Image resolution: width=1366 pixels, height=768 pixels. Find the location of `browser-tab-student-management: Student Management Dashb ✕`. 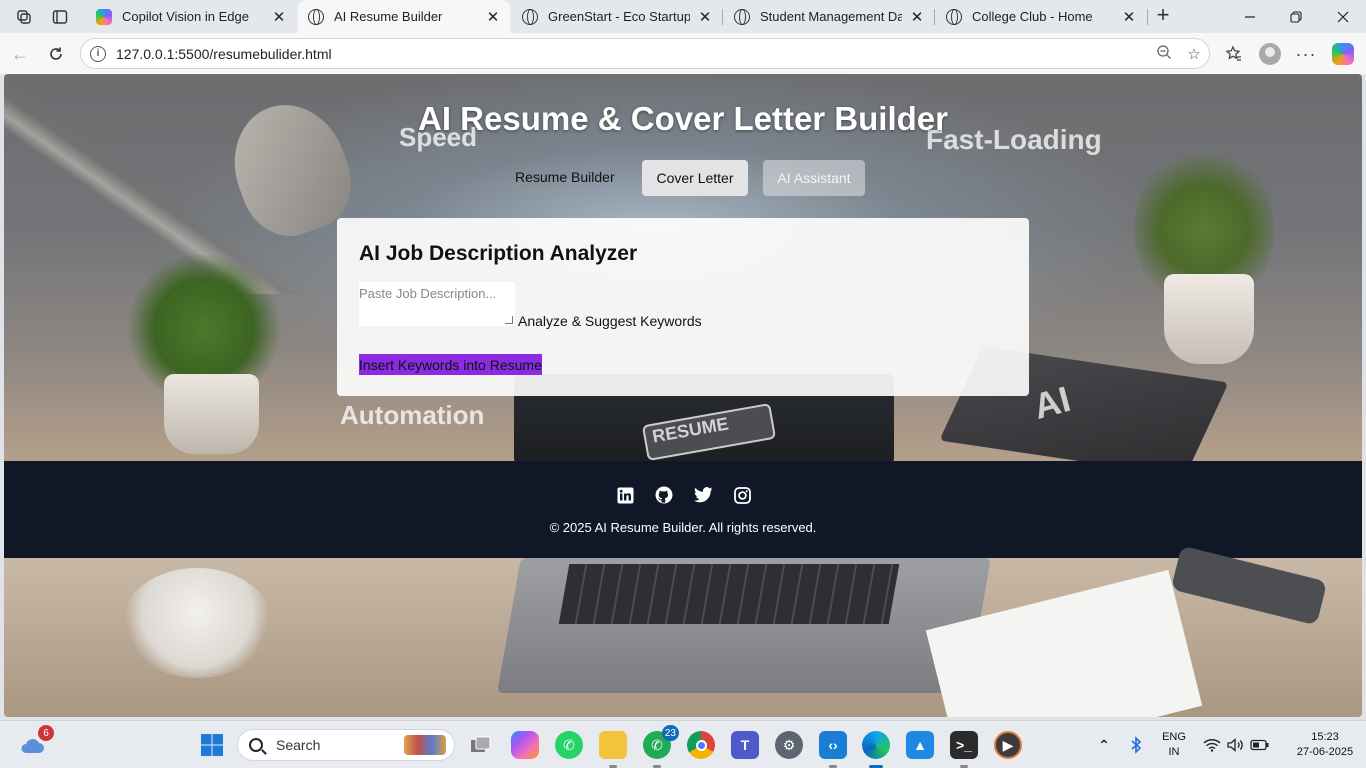

browser-tab-student-management: Student Management Dashb ✕ is located at coordinates (829, 16).